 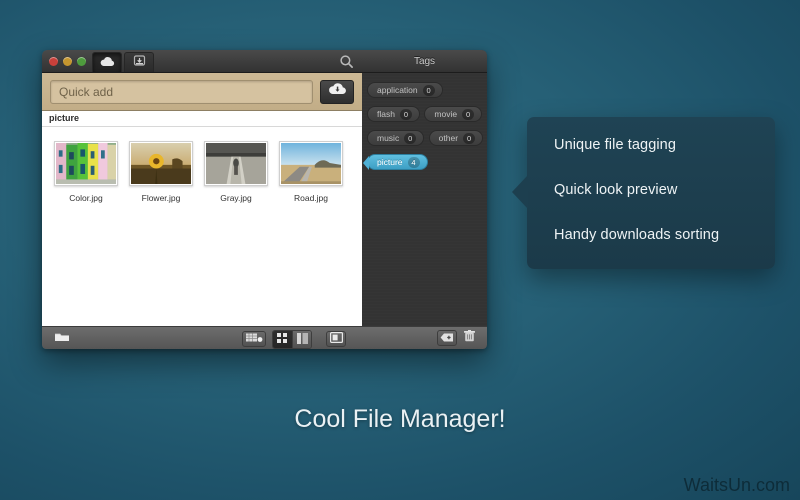 I want to click on callout-line: Unique file tagging, so click(x=615, y=145).